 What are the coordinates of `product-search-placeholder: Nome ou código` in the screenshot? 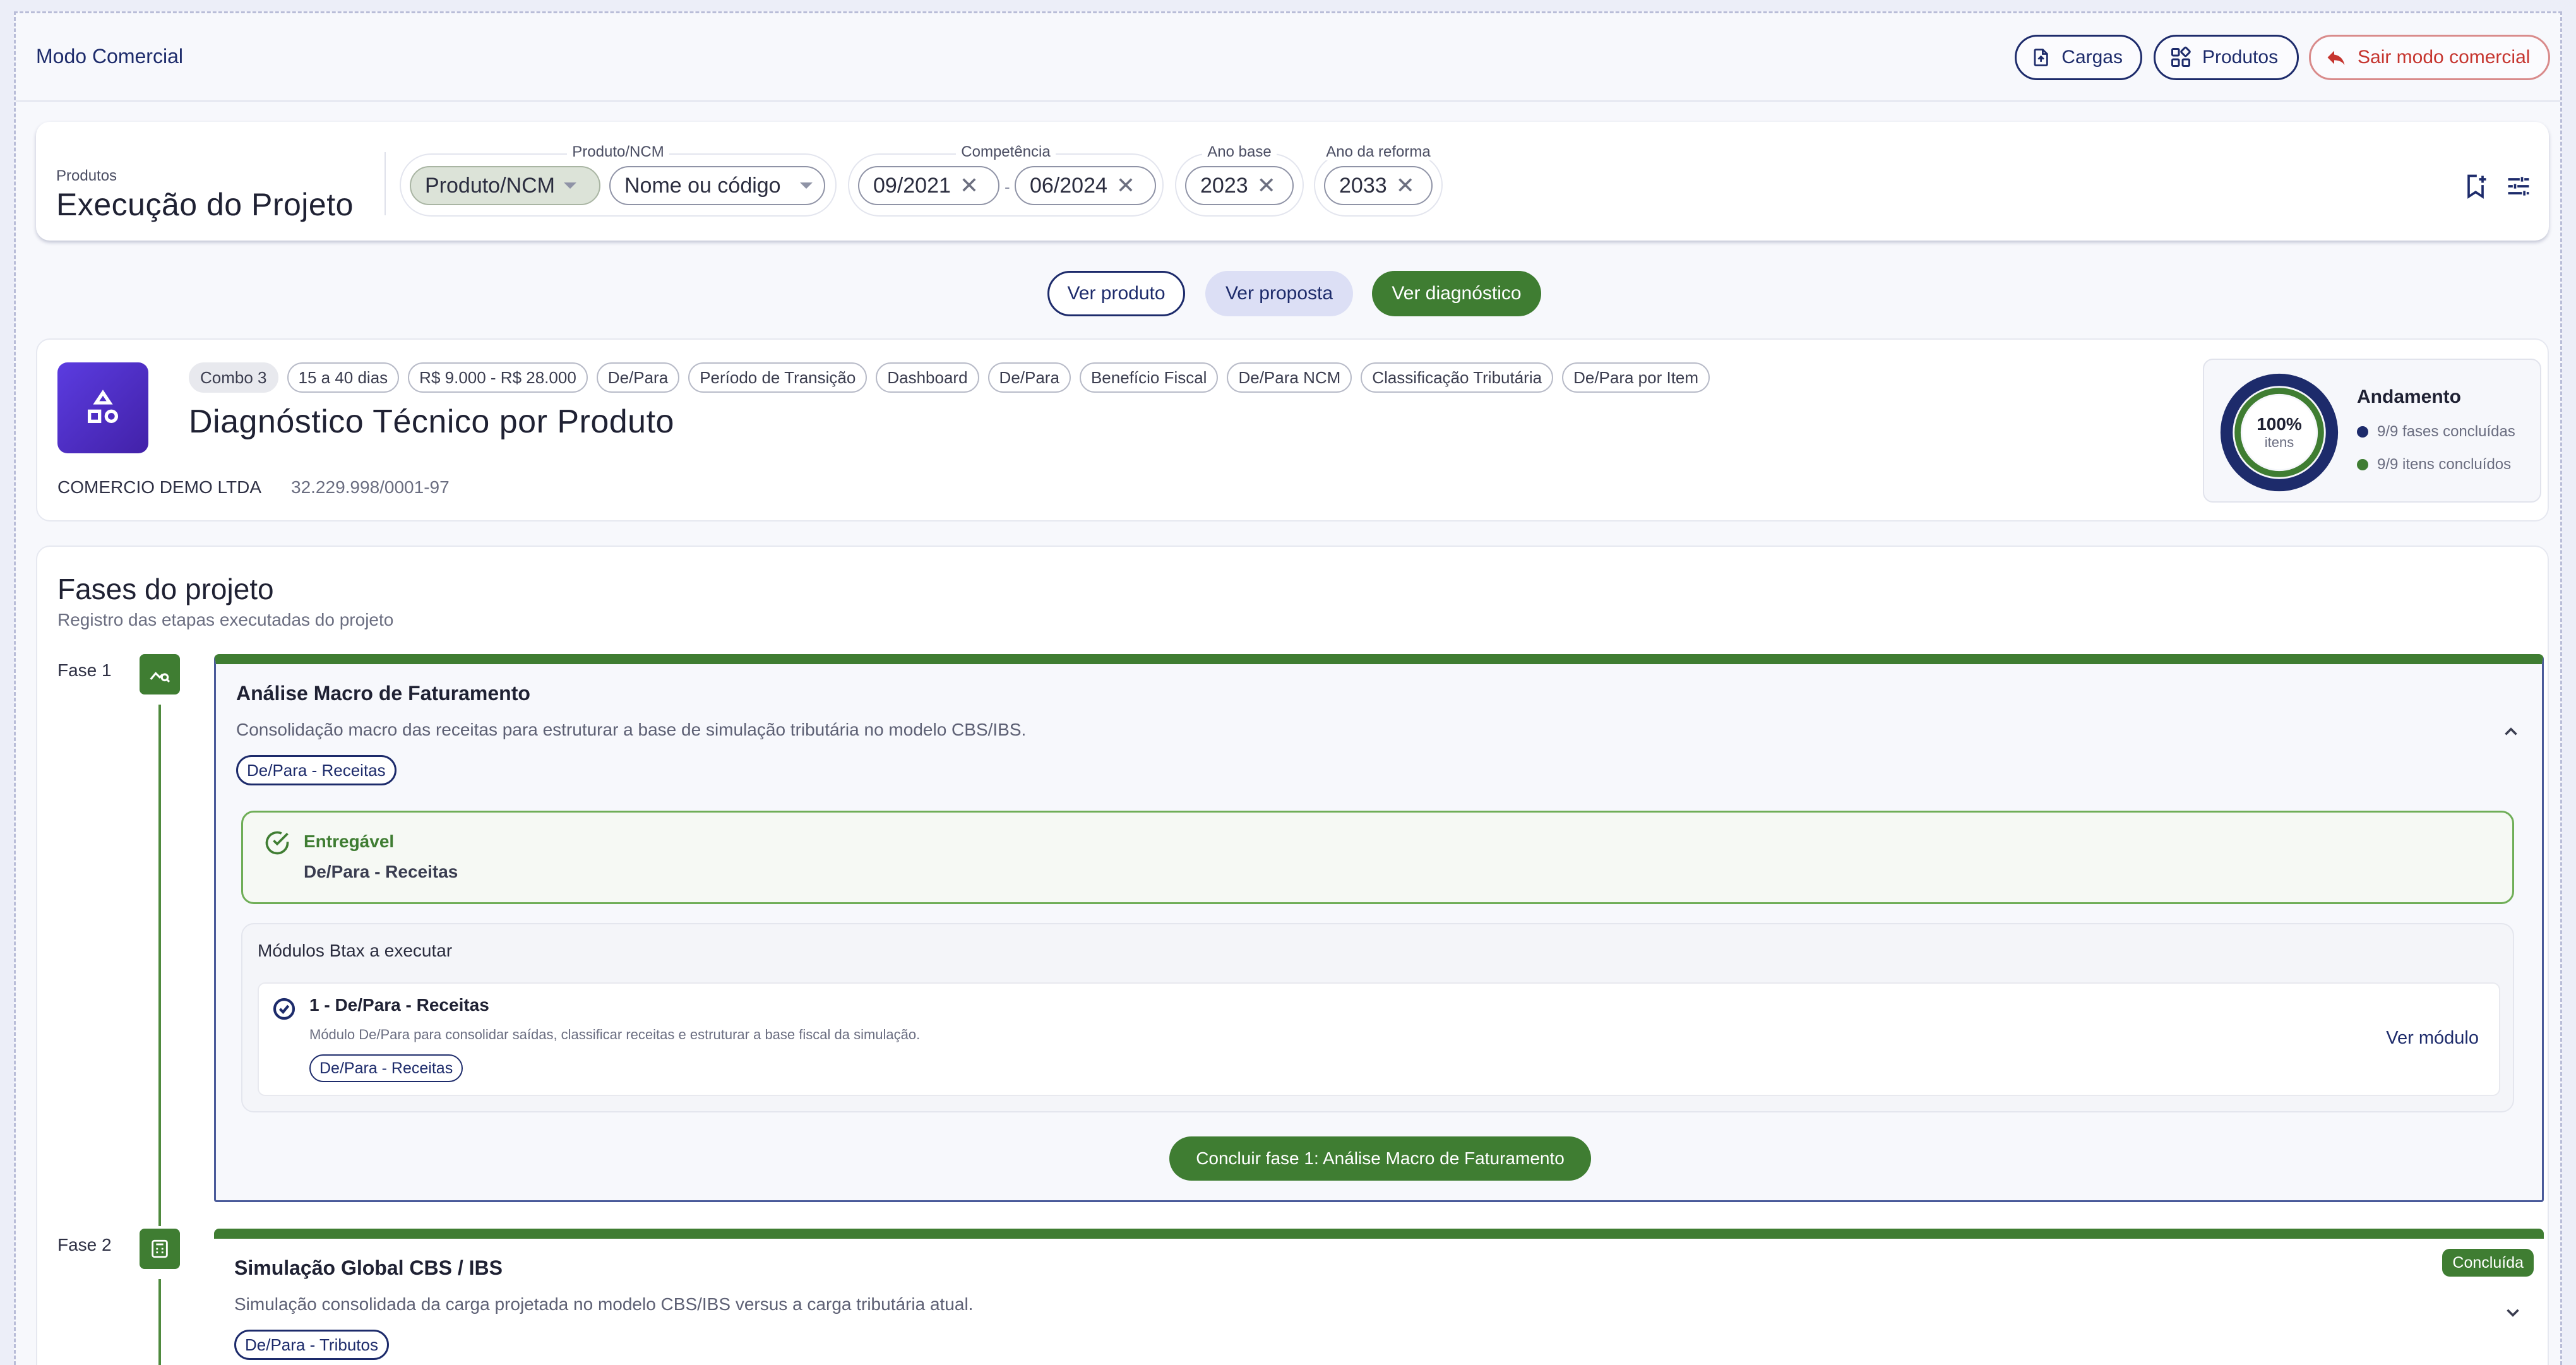 It's located at (702, 185).